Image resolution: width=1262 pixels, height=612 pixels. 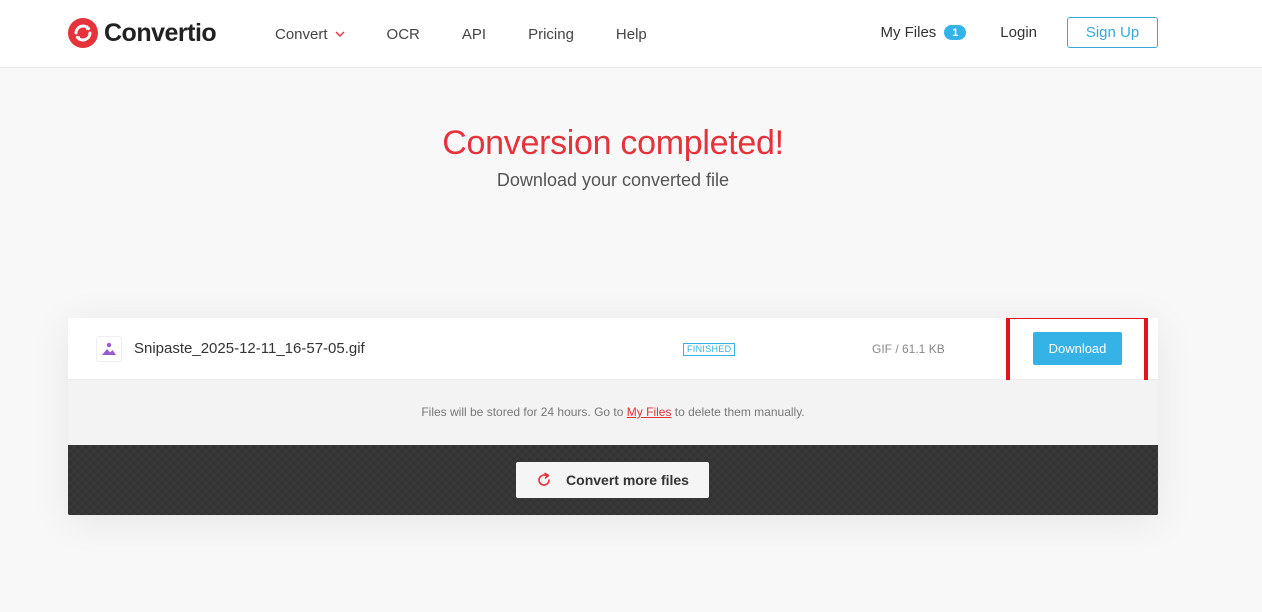 What do you see at coordinates (524, 412) in the screenshot?
I see `storage-note-before: Files will be stored for 24 hours. Go to` at bounding box center [524, 412].